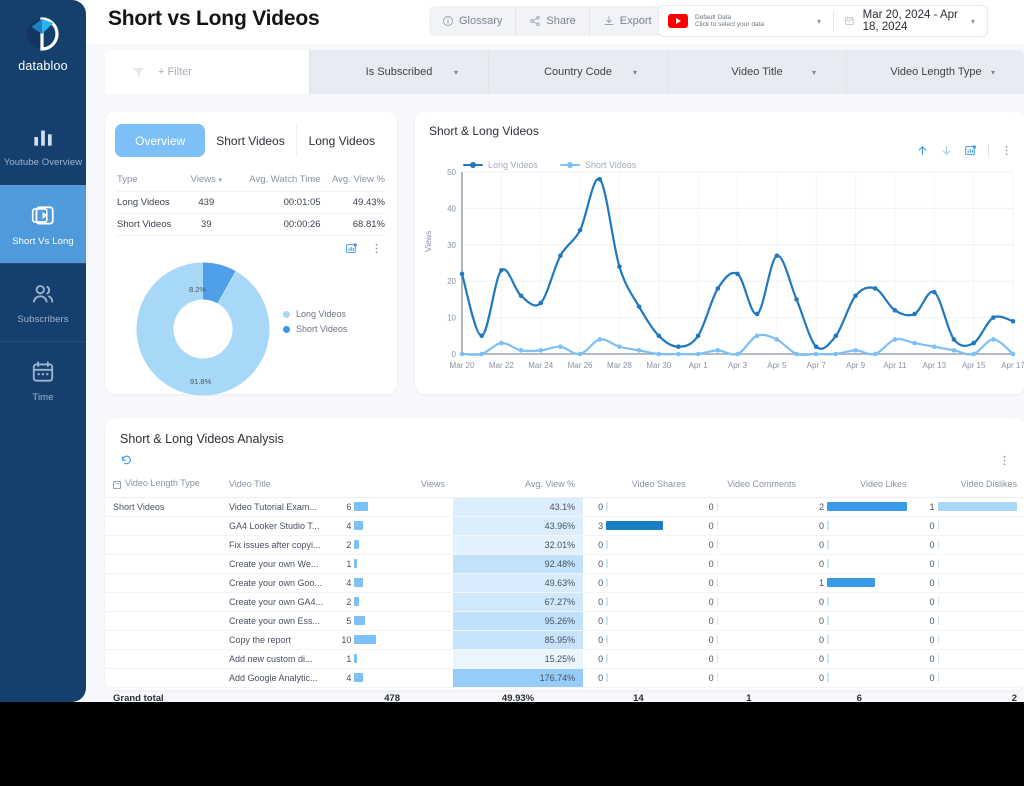  I want to click on tab-long-videos: Long Videos, so click(342, 140).